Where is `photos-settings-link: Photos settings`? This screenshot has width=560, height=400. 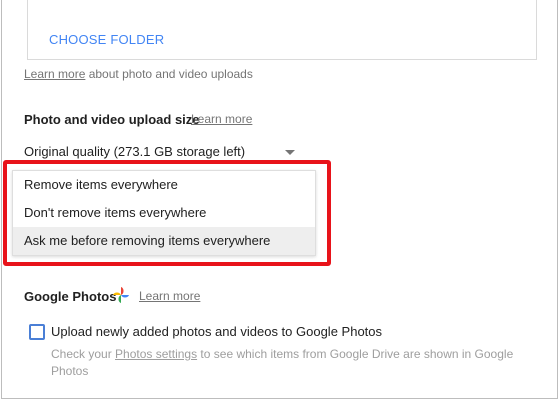 photos-settings-link: Photos settings is located at coordinates (156, 354).